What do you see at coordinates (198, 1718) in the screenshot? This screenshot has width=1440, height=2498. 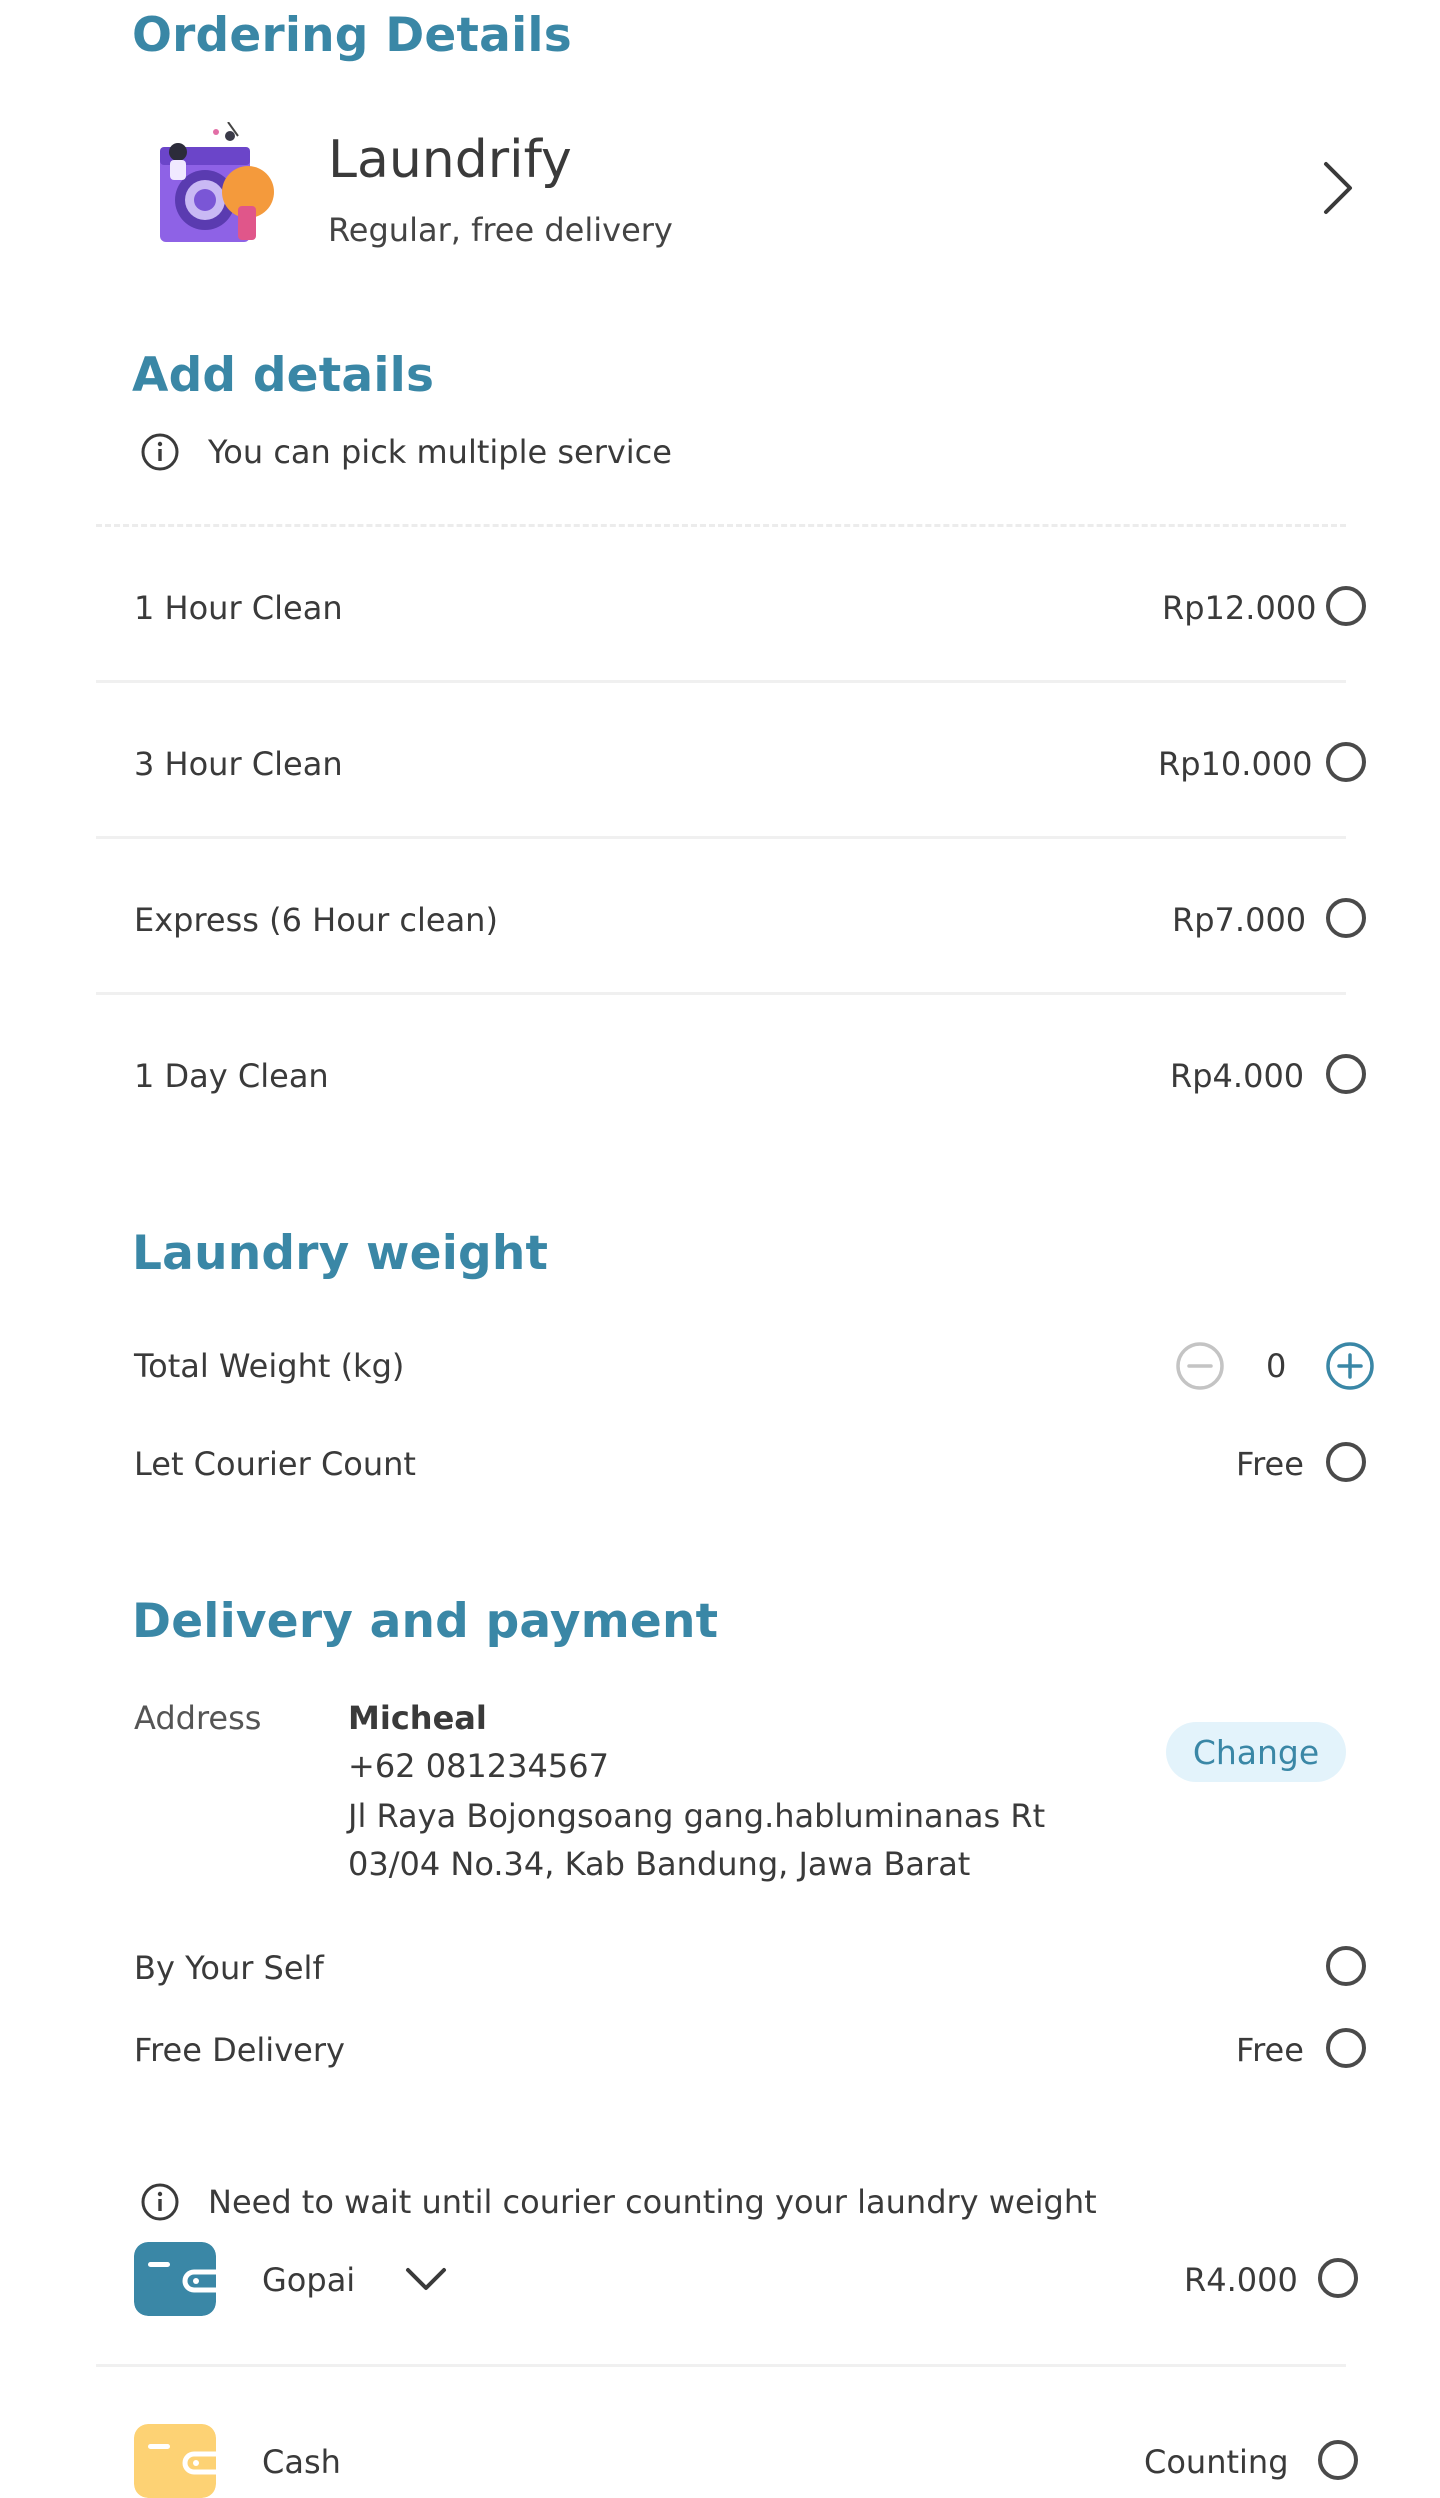 I see `address-label: Address` at bounding box center [198, 1718].